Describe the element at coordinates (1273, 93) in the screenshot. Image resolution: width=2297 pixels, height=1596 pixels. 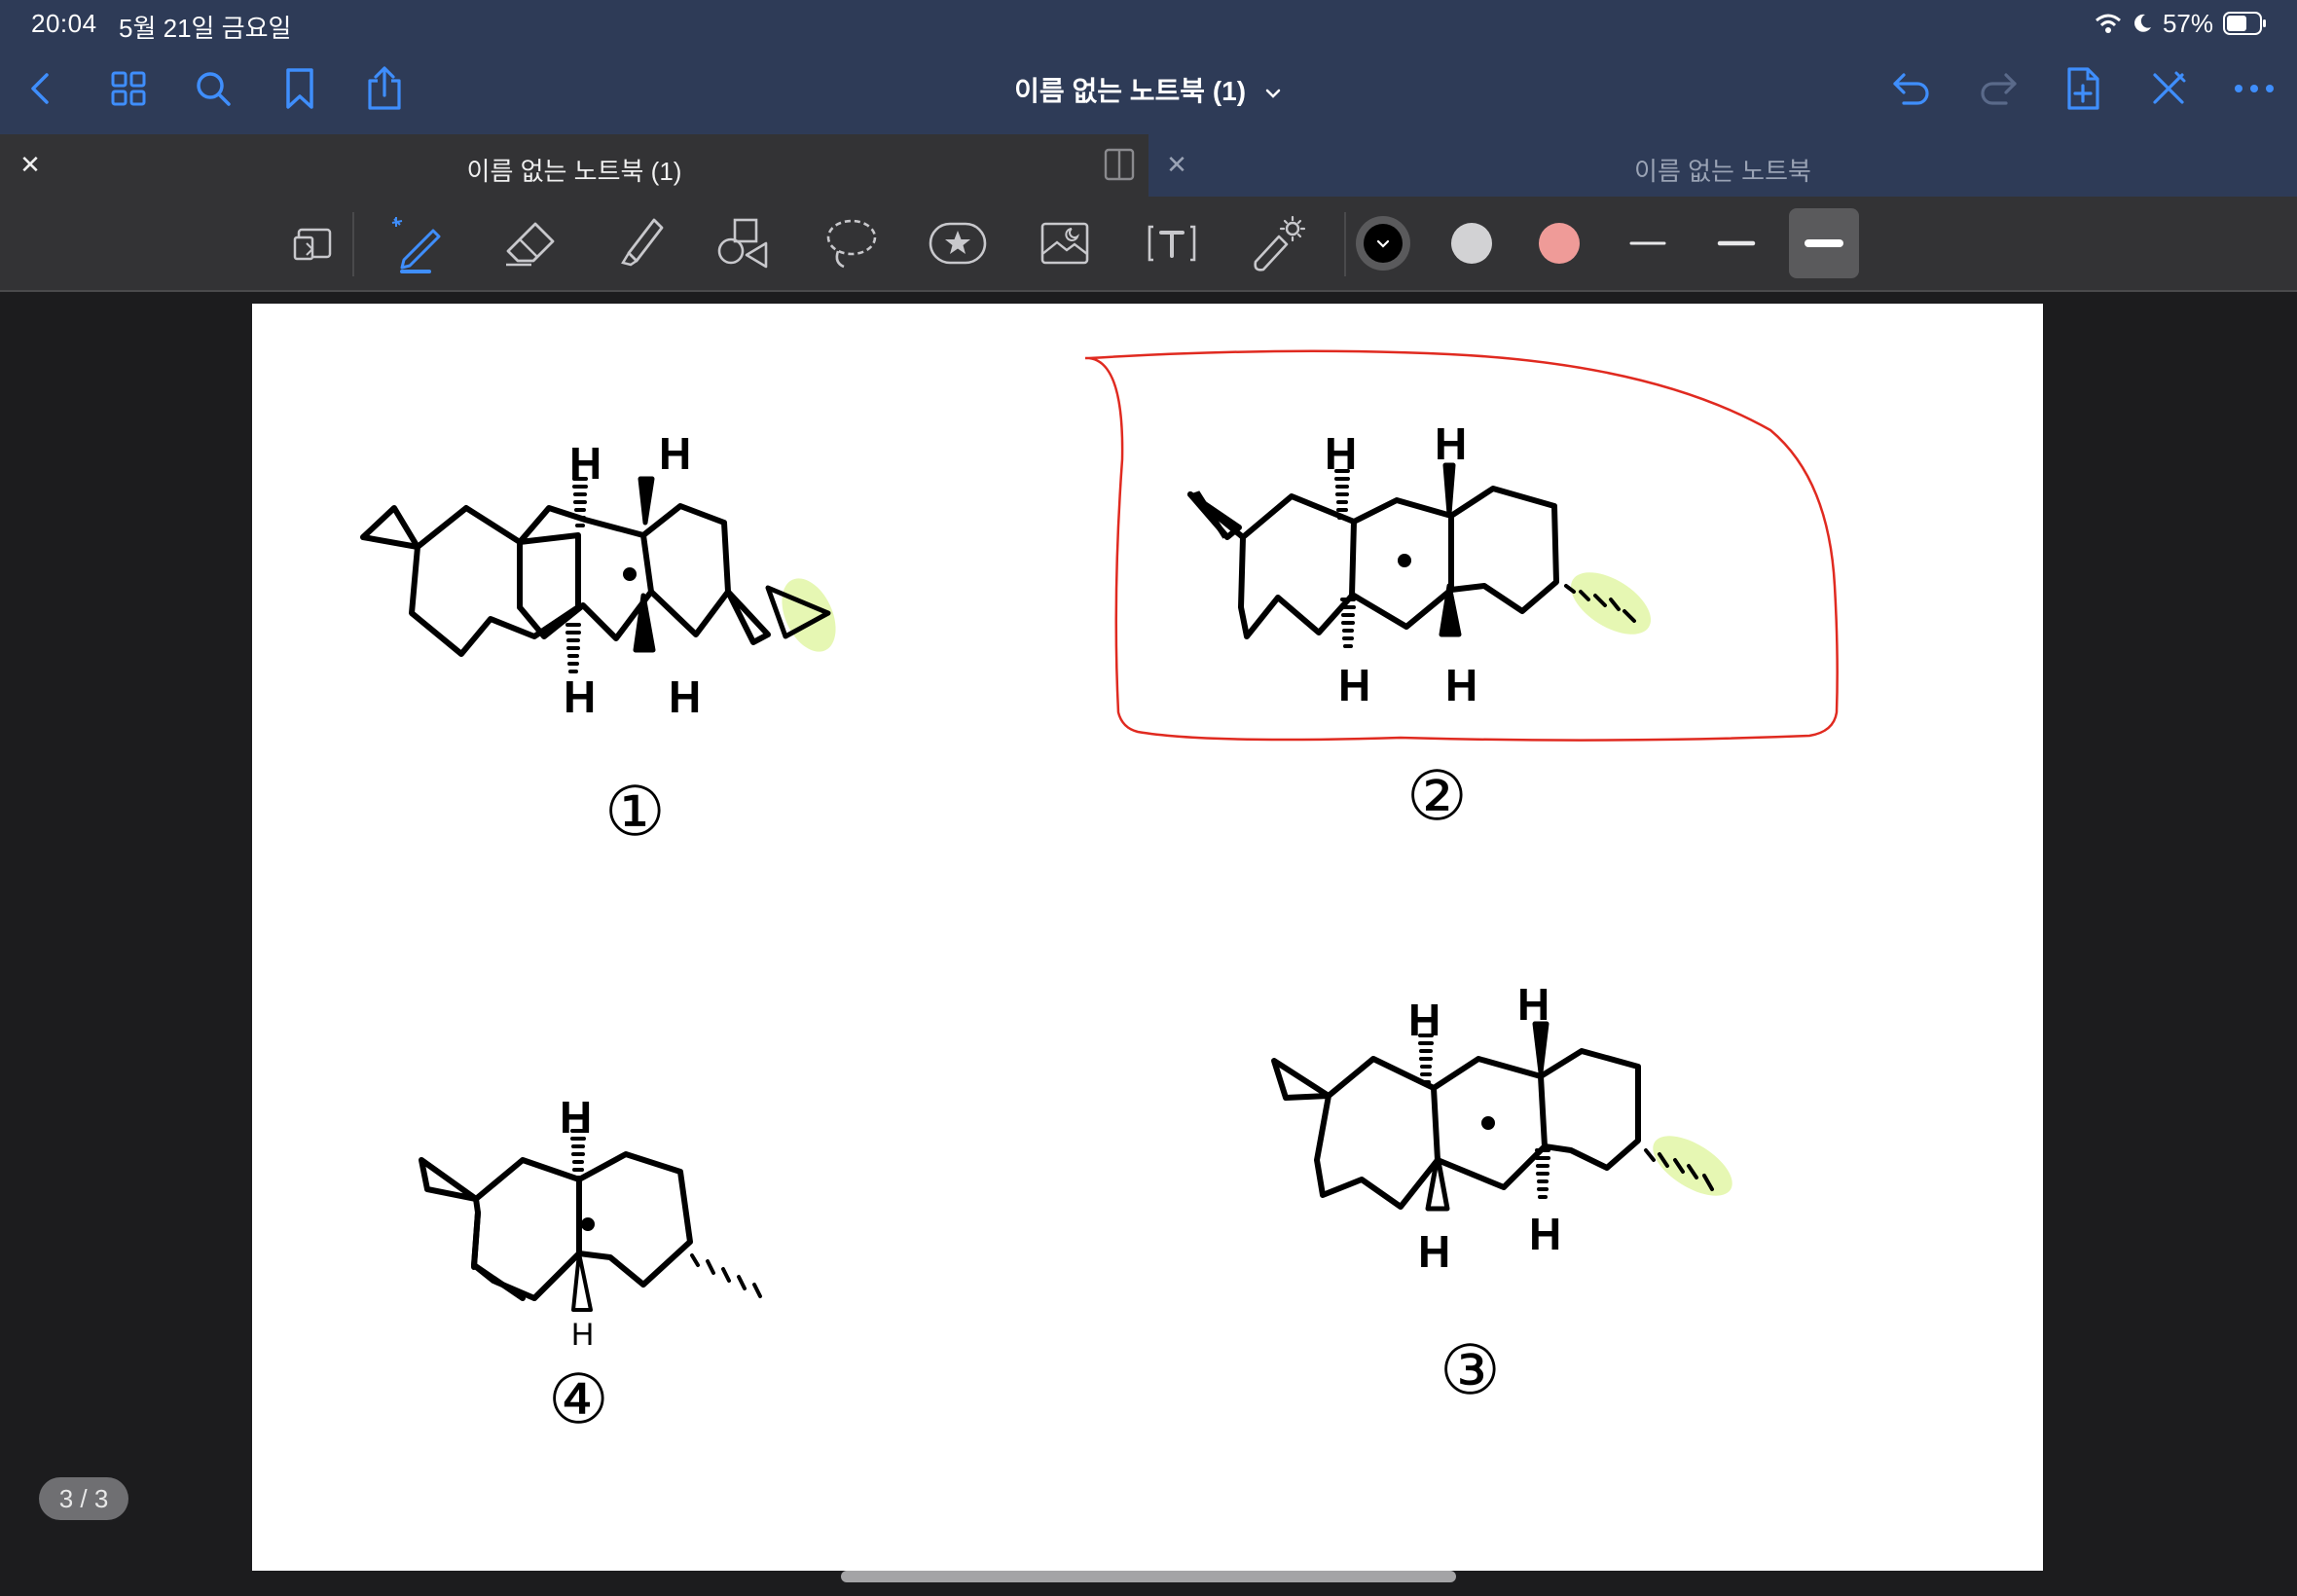
I see `chevron-down-icon` at that location.